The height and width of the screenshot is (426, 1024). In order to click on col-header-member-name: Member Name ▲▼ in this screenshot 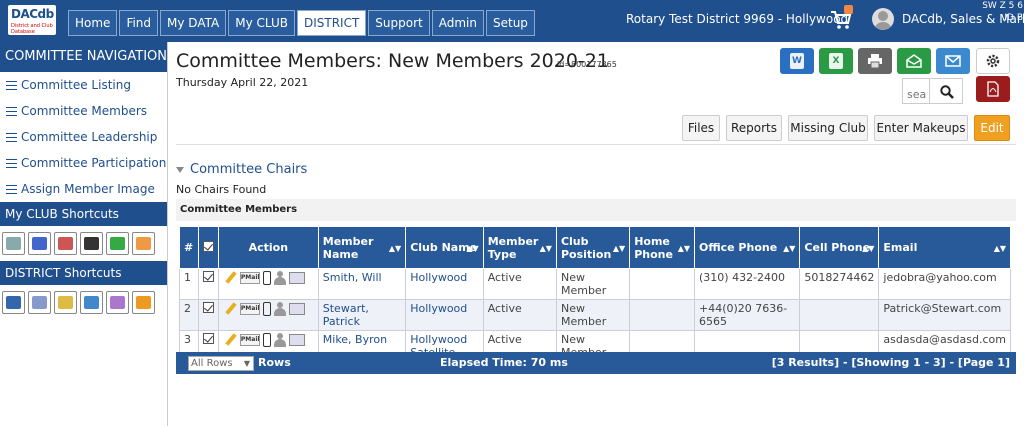, I will do `click(362, 247)`.